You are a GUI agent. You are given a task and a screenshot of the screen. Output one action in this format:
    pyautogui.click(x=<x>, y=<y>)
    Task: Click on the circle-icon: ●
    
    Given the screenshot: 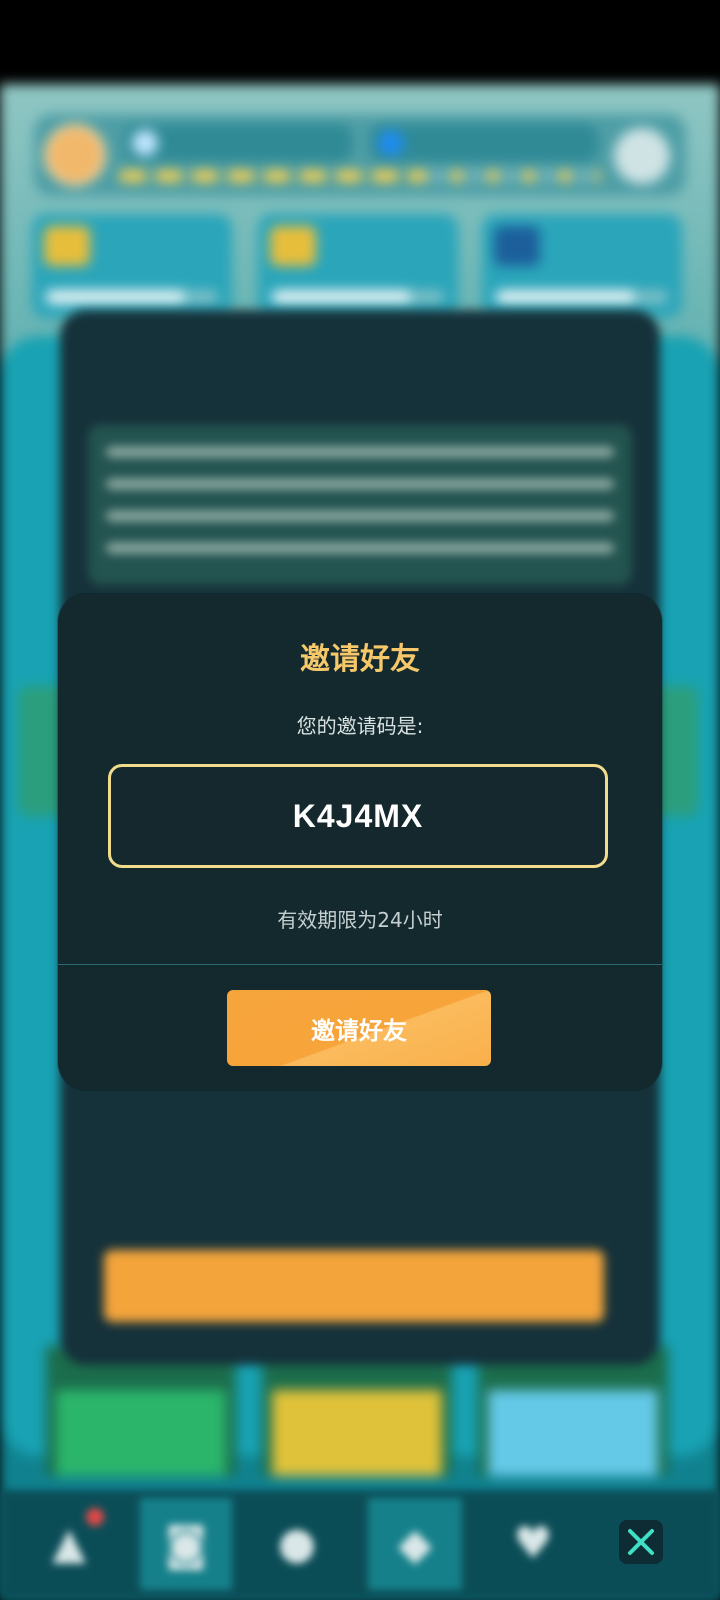 What is the action you would take?
    pyautogui.click(x=297, y=1543)
    